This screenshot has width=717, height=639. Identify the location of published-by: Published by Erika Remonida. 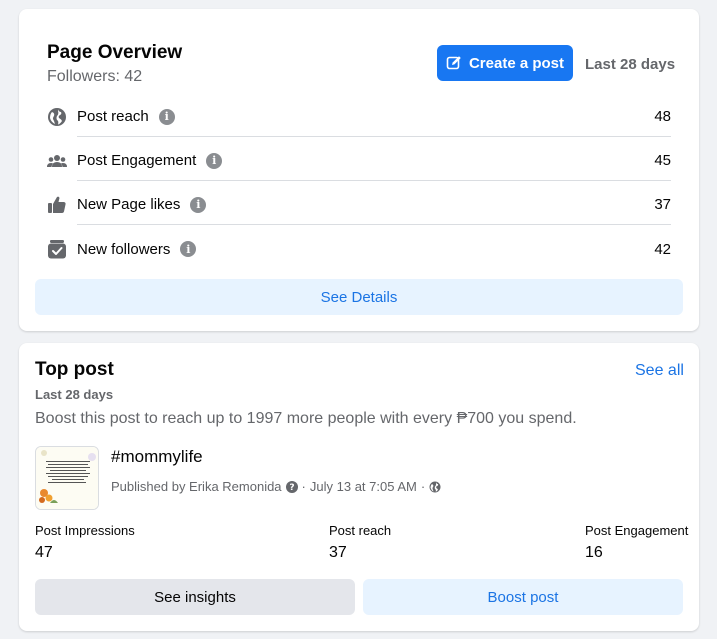
(196, 486).